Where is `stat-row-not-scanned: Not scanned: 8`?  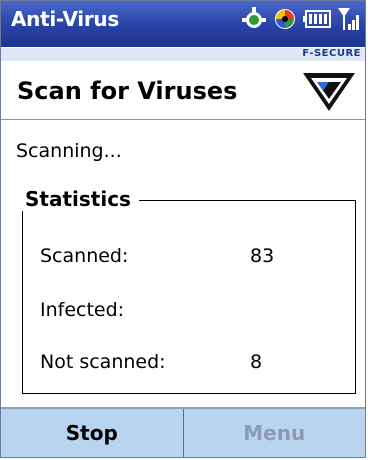 stat-row-not-scanned: Not scanned: 8 is located at coordinates (151, 362).